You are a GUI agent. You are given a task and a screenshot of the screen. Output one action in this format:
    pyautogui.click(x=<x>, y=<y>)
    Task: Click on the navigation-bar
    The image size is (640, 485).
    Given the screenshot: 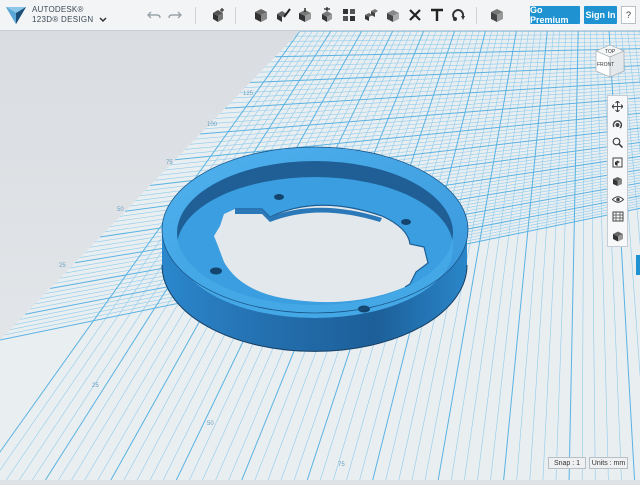 What is the action you would take?
    pyautogui.click(x=617, y=171)
    